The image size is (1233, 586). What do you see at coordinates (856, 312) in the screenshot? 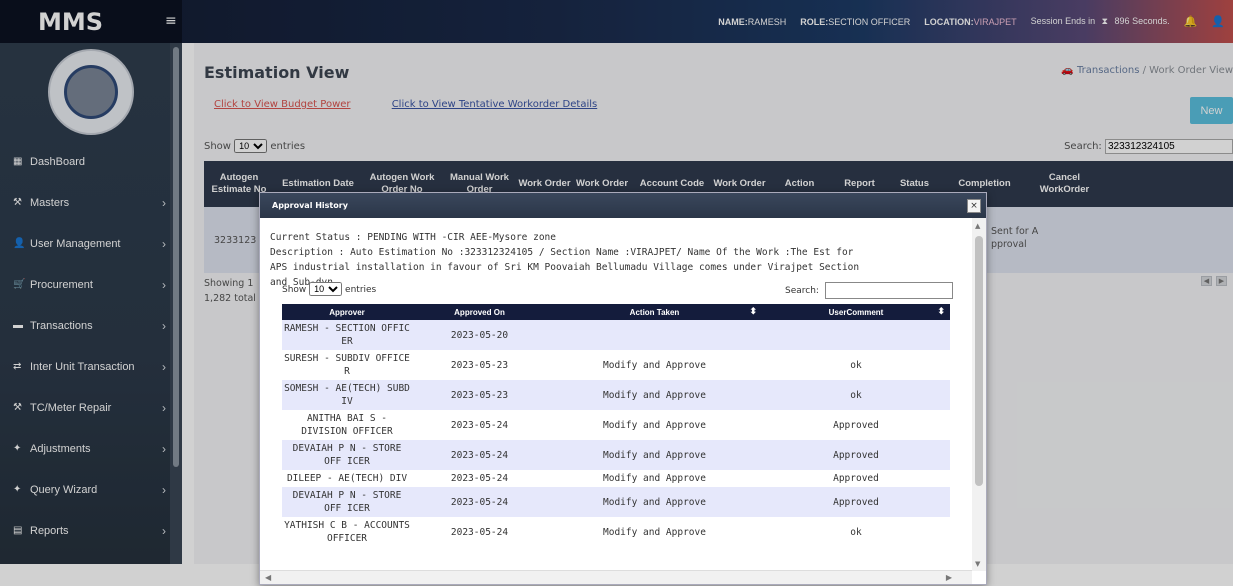
I see `col-user-comment: UserComment ⬍` at bounding box center [856, 312].